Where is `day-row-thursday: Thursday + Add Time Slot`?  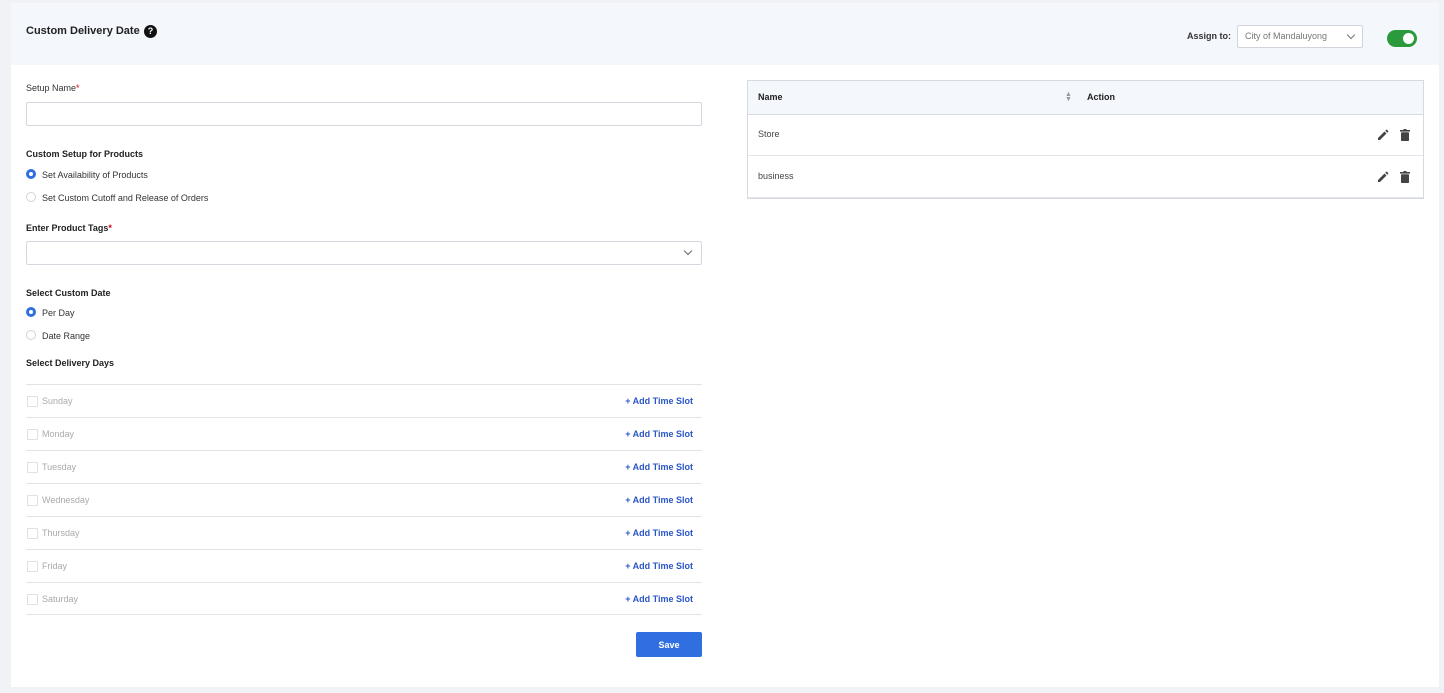 day-row-thursday: Thursday + Add Time Slot is located at coordinates (364, 532).